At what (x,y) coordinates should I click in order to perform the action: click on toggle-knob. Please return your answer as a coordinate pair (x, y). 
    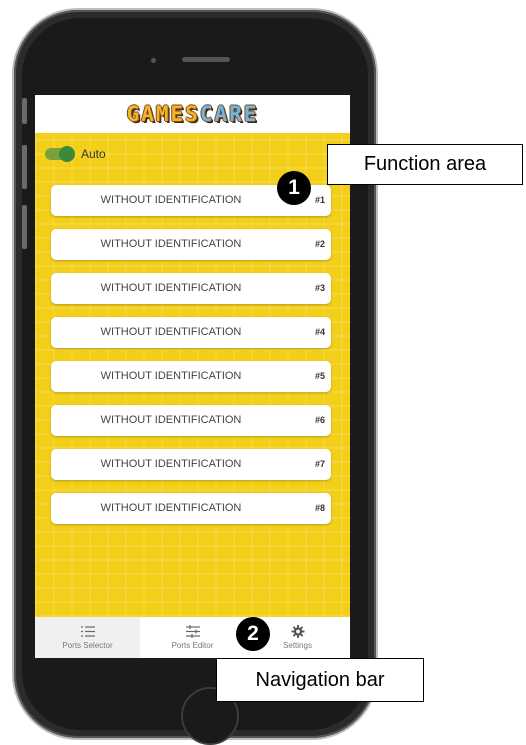
    Looking at the image, I should click on (67, 154).